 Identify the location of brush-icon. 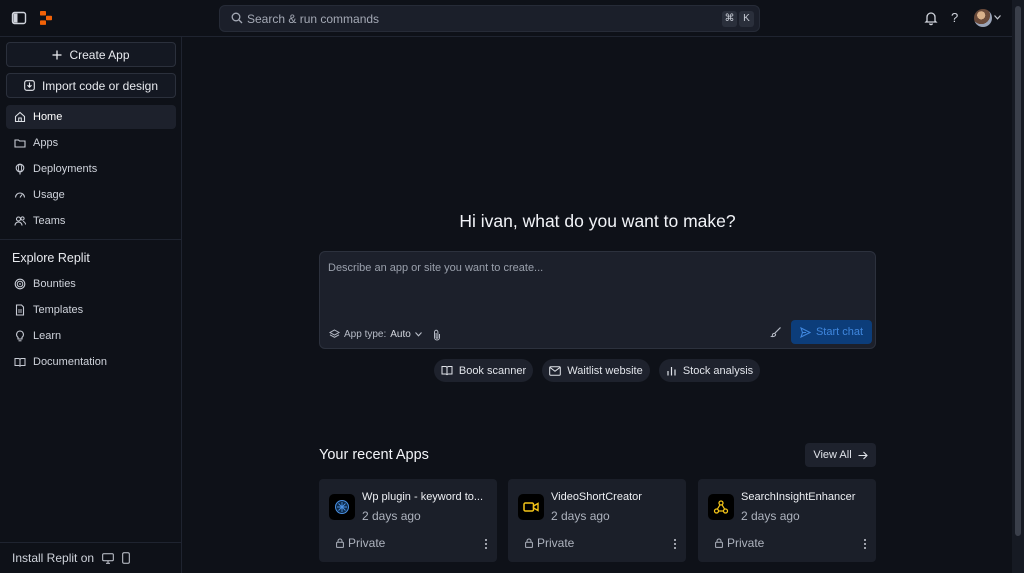
(776, 332).